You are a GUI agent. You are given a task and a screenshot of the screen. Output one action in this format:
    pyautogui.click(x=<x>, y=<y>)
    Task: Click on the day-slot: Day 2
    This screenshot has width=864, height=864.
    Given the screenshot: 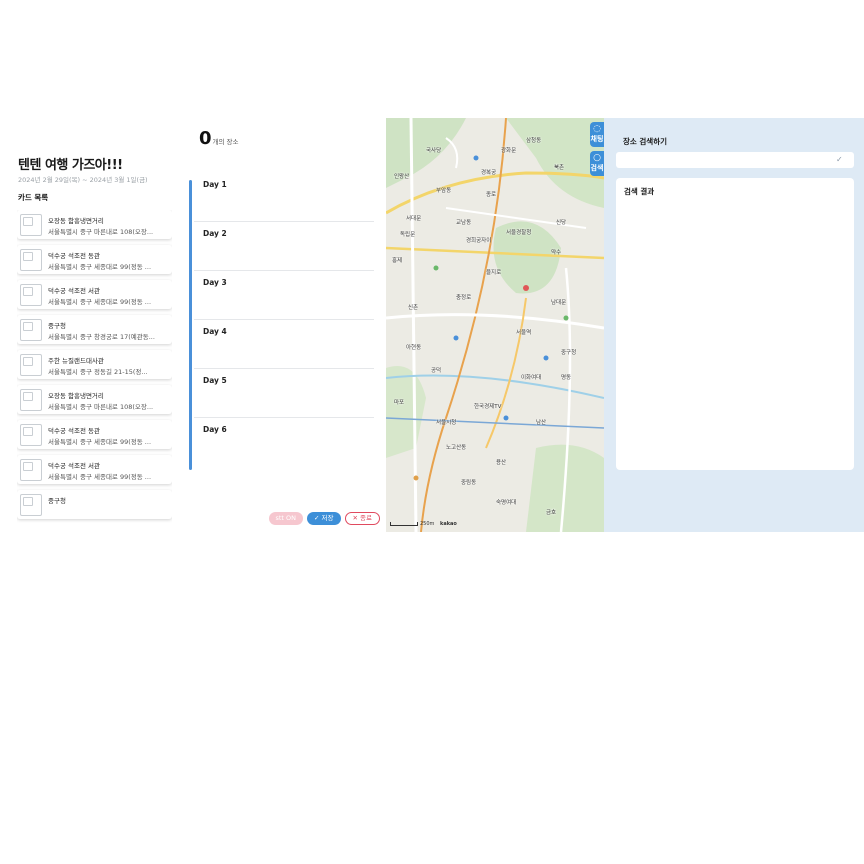 What is the action you would take?
    pyautogui.click(x=284, y=246)
    